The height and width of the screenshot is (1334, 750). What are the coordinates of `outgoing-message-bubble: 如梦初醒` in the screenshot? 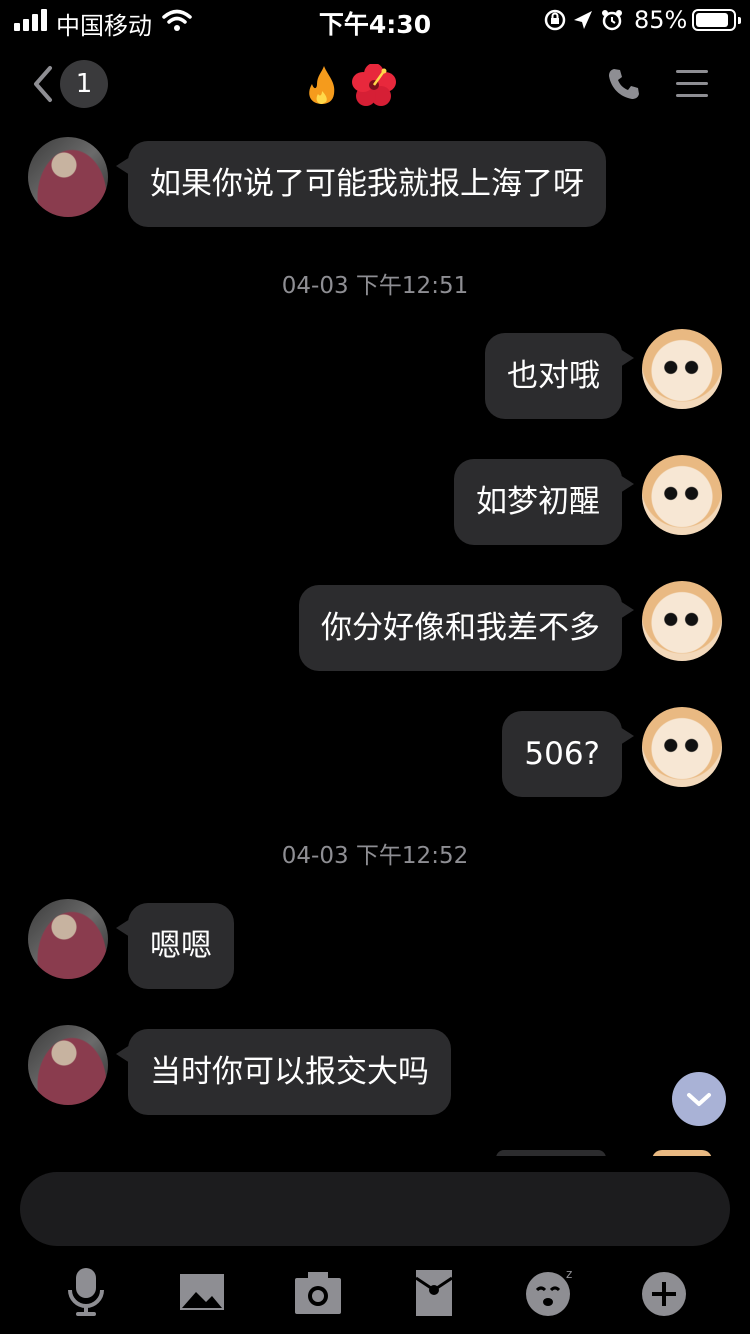 It's located at (544, 502).